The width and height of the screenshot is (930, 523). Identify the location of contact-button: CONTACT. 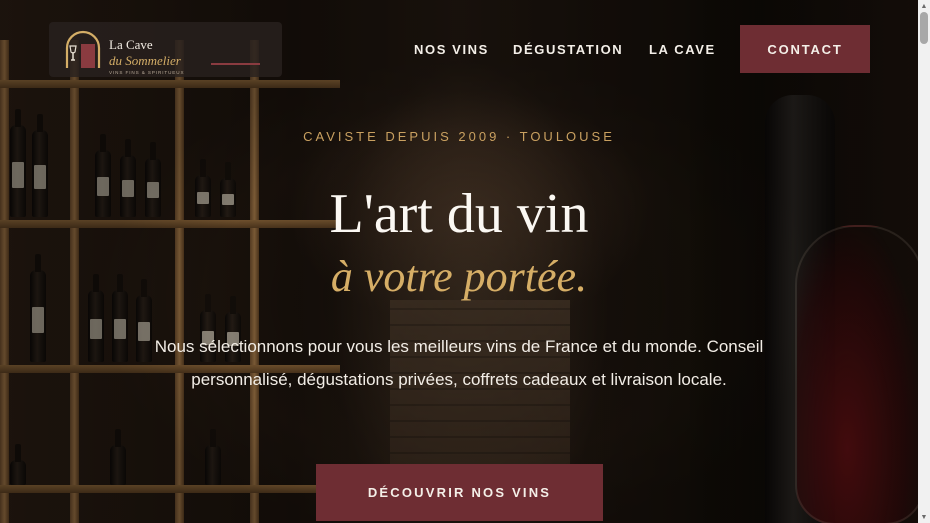
(805, 49).